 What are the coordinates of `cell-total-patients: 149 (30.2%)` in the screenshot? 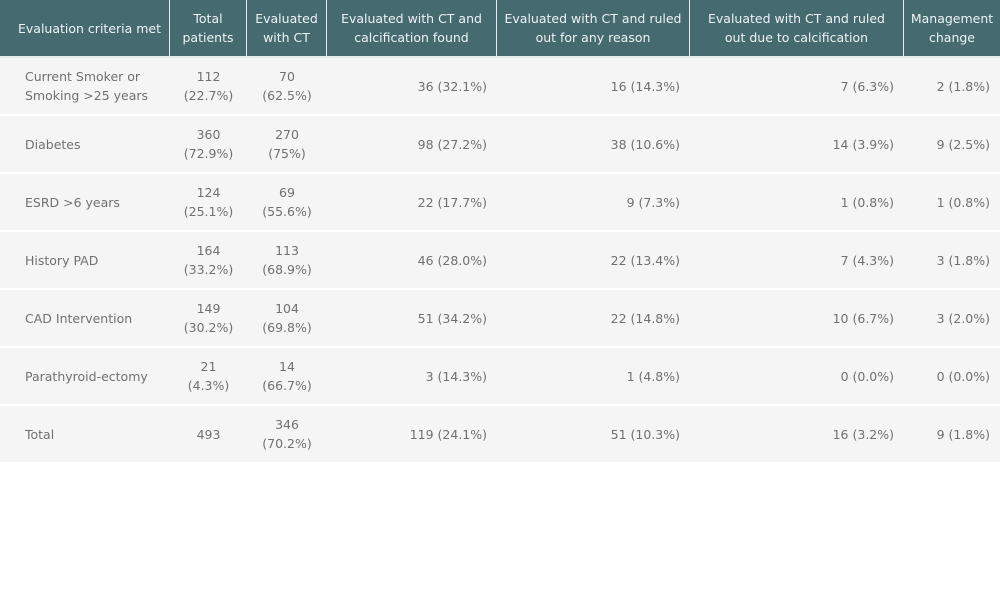 It's located at (208, 319).